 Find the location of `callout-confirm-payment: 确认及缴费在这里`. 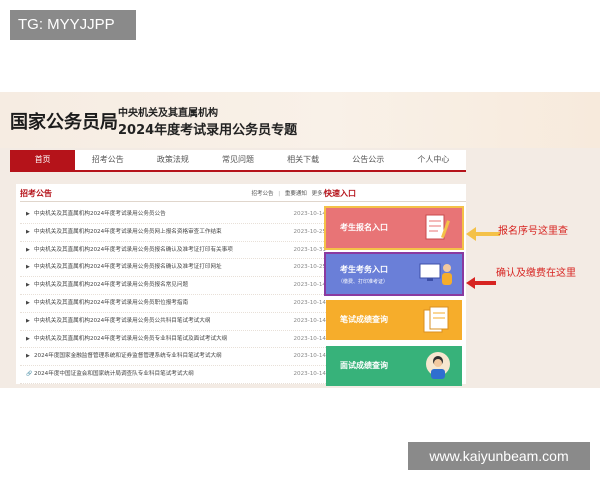

callout-confirm-payment: 确认及缴费在这里 is located at coordinates (536, 273).